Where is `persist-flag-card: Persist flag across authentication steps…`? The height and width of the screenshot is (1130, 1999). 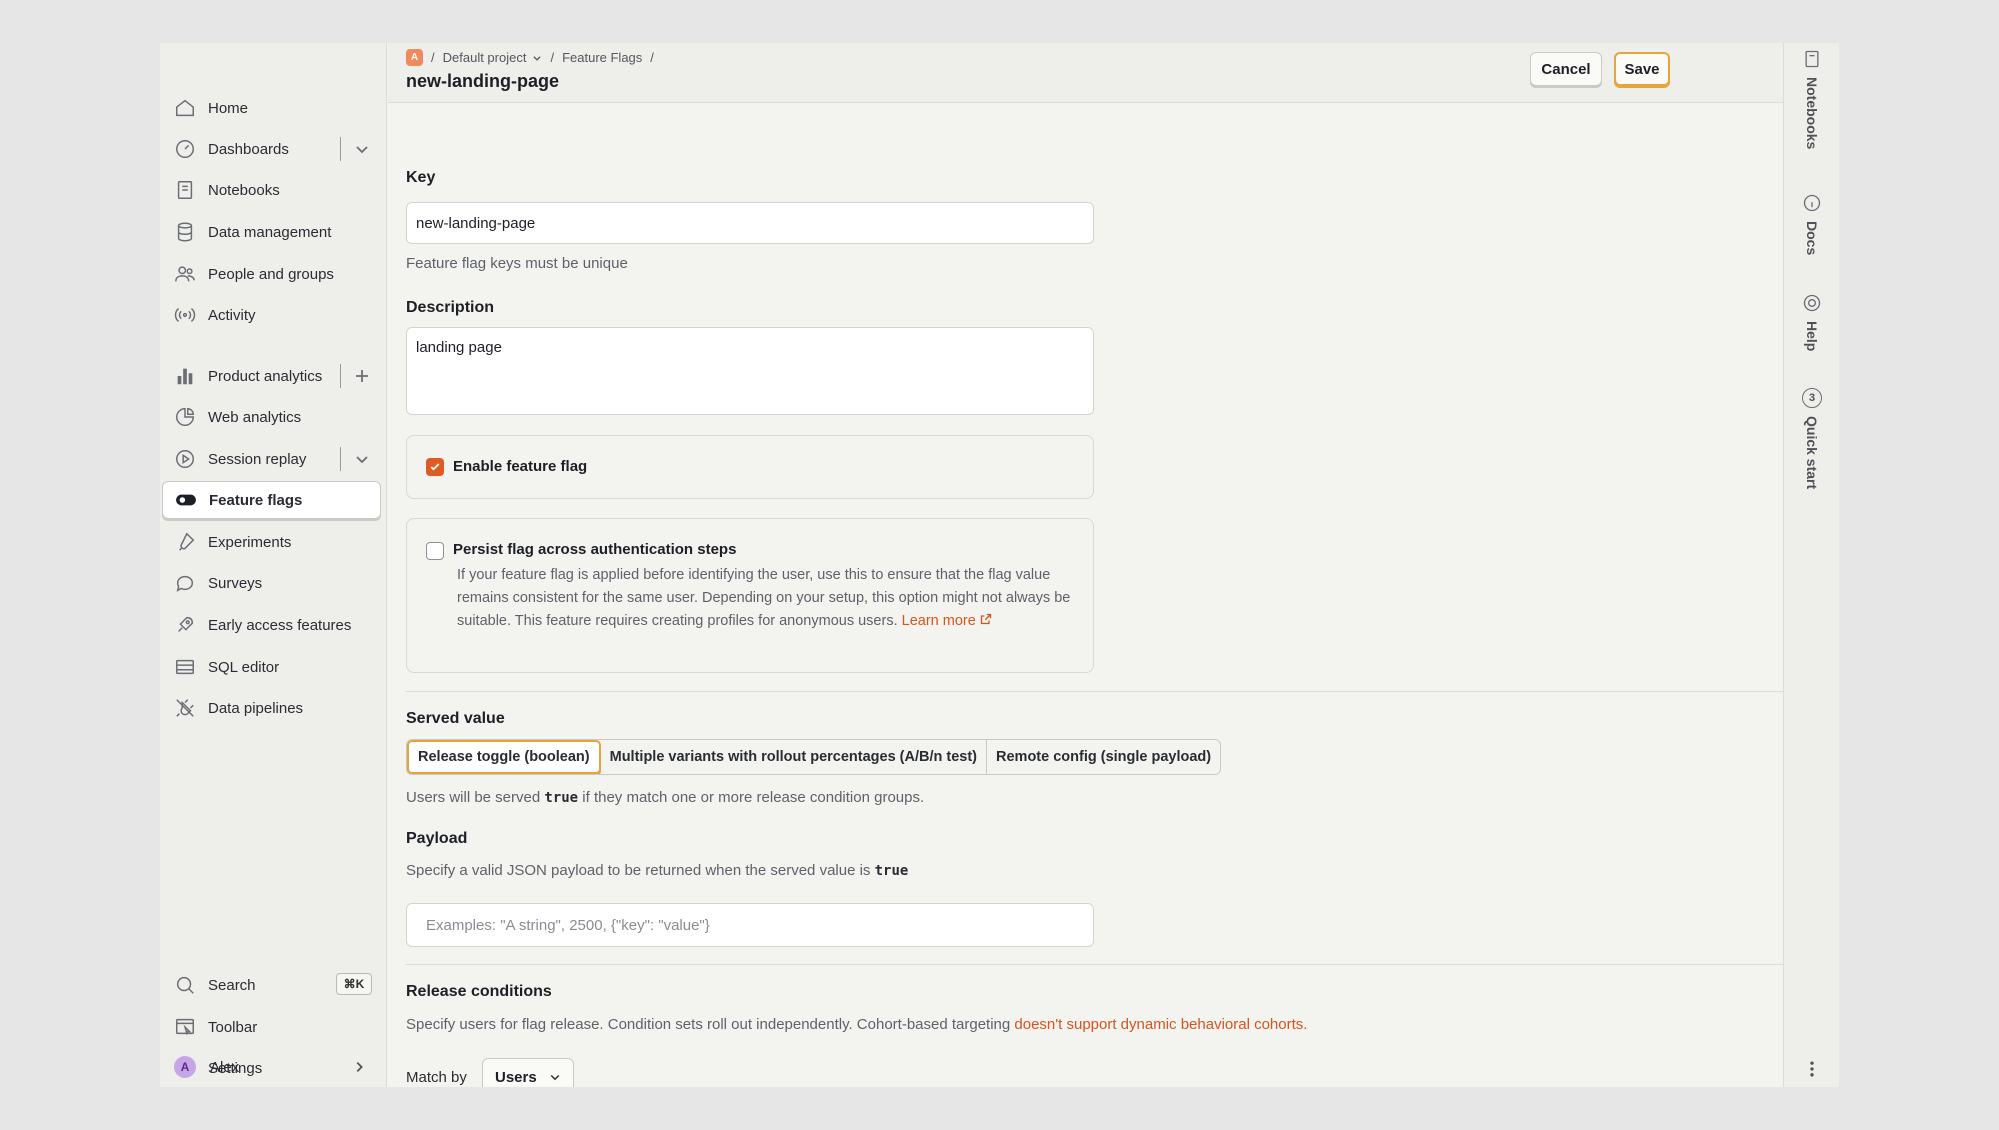
persist-flag-card: Persist flag across authentication steps… is located at coordinates (750, 595).